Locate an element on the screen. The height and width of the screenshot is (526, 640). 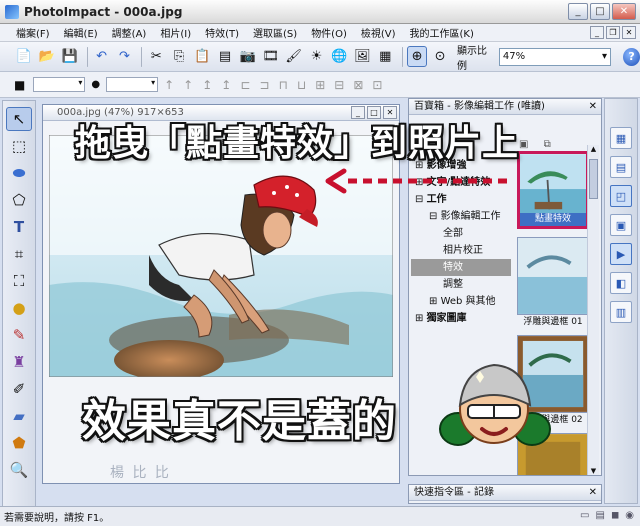
cut-icon: ✂ is located at coordinates (156, 56).